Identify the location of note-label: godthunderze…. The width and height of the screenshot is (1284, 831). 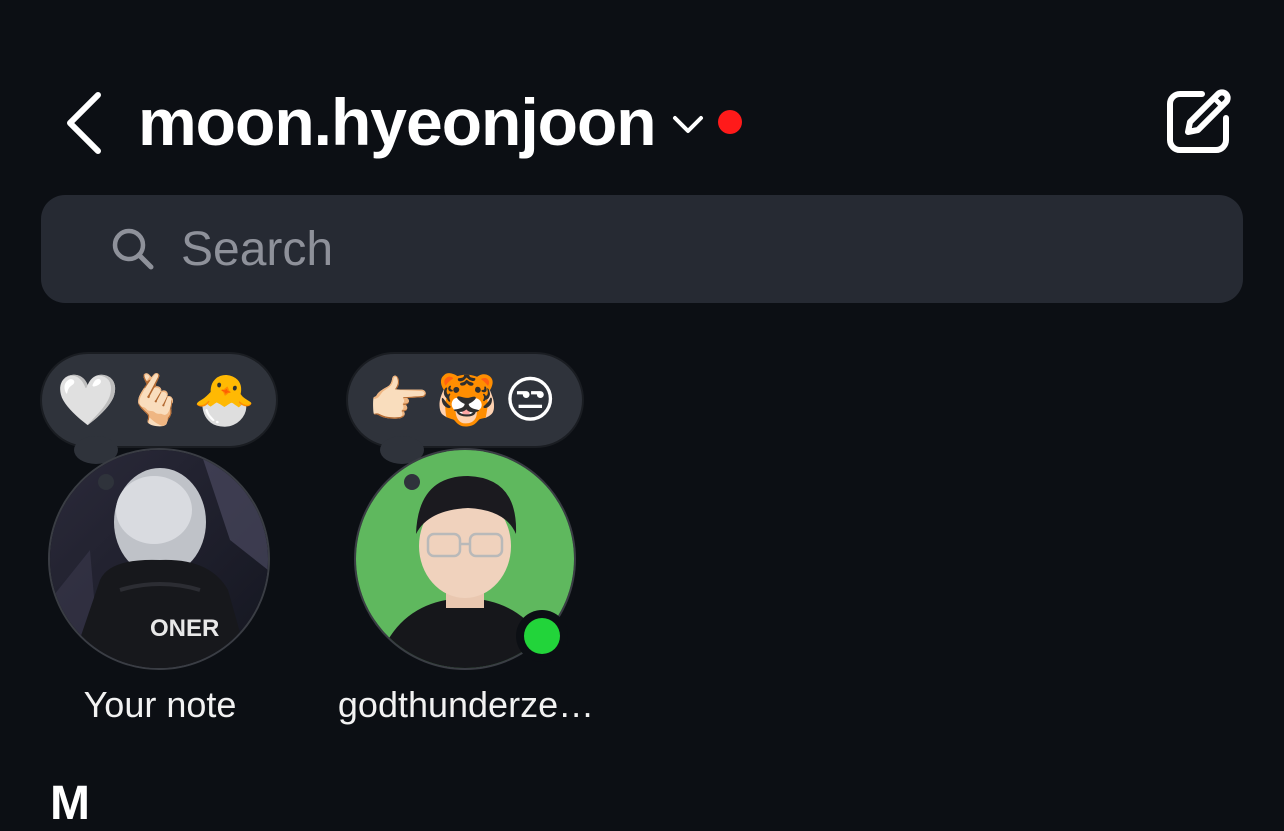
(466, 704).